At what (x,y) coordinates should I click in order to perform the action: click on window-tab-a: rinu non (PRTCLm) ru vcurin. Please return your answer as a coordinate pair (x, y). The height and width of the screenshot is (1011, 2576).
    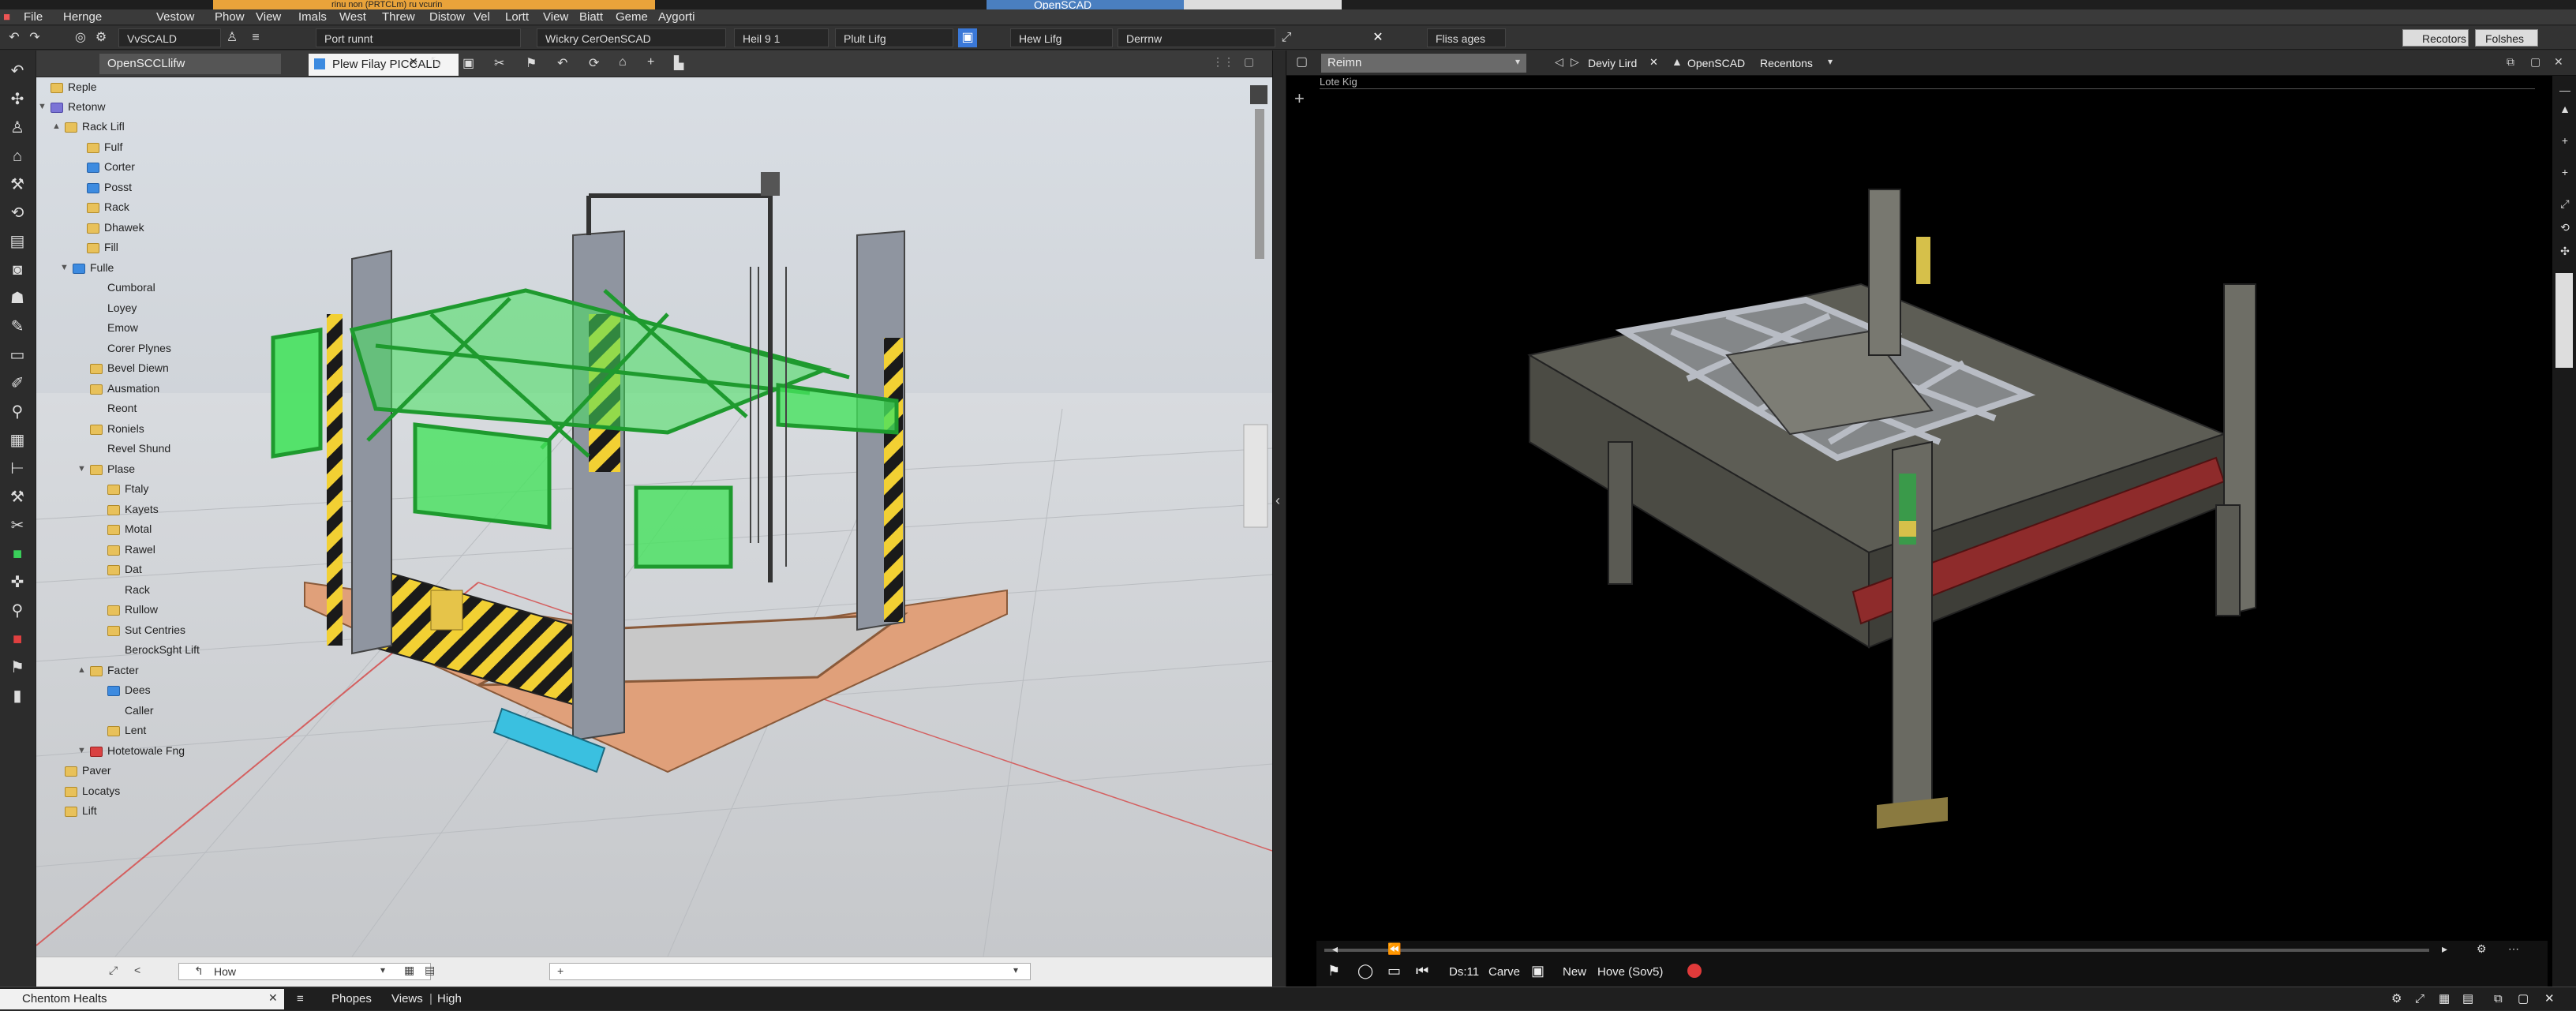
    Looking at the image, I should click on (434, 4).